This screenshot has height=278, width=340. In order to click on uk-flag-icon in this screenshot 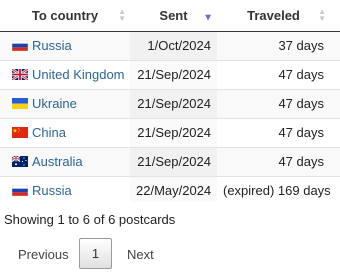, I will do `click(20, 74)`.